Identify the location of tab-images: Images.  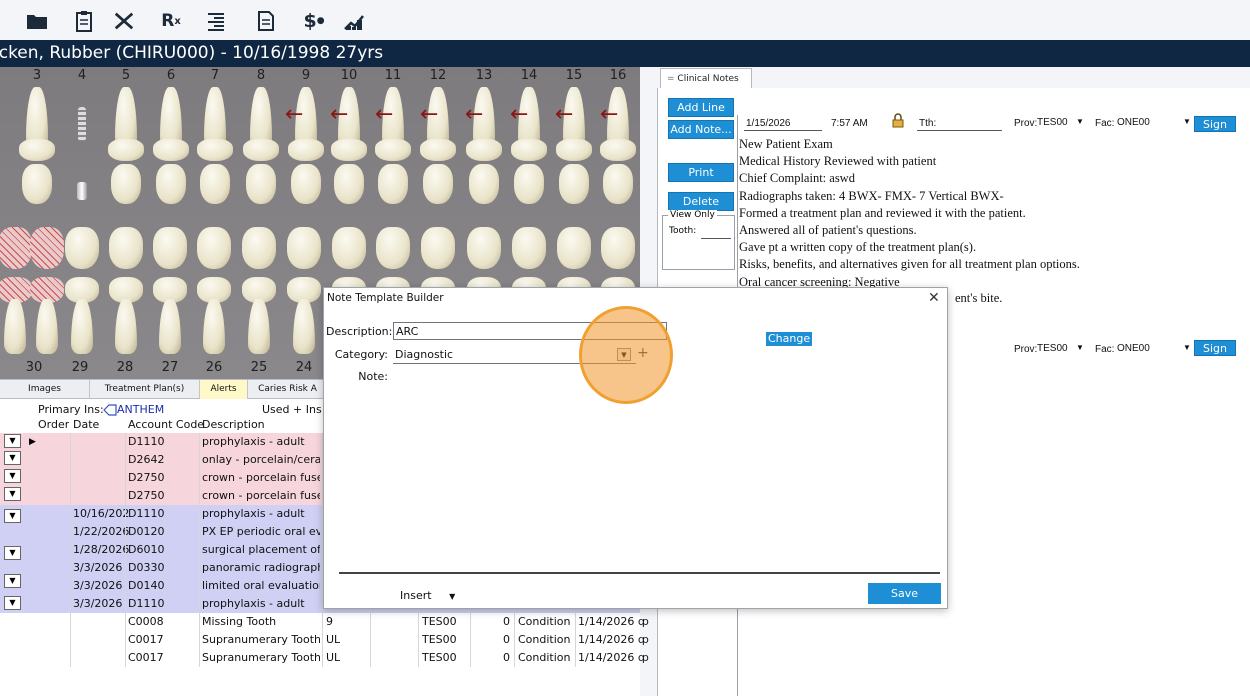
(45, 389).